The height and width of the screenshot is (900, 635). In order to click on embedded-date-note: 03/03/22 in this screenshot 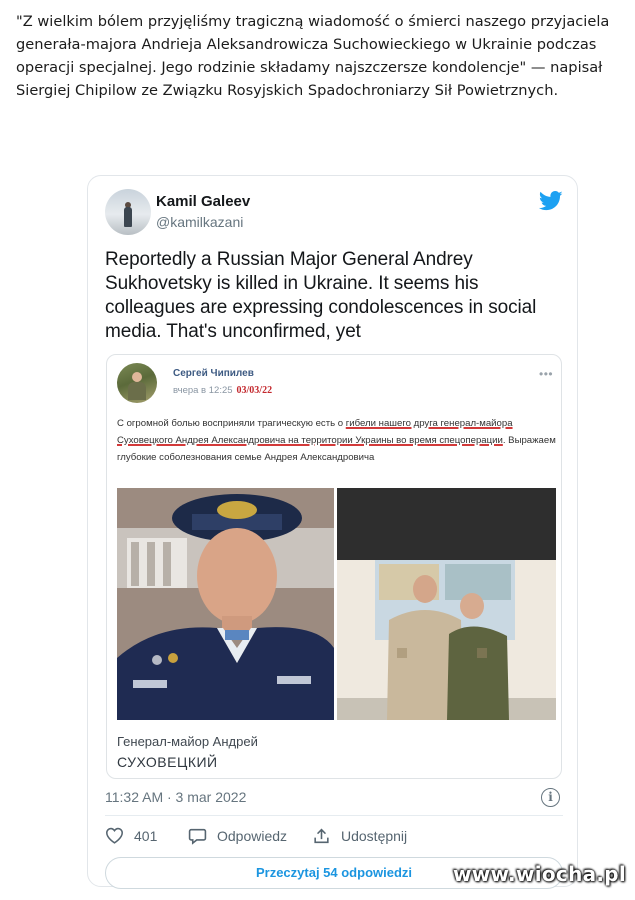, I will do `click(254, 390)`.